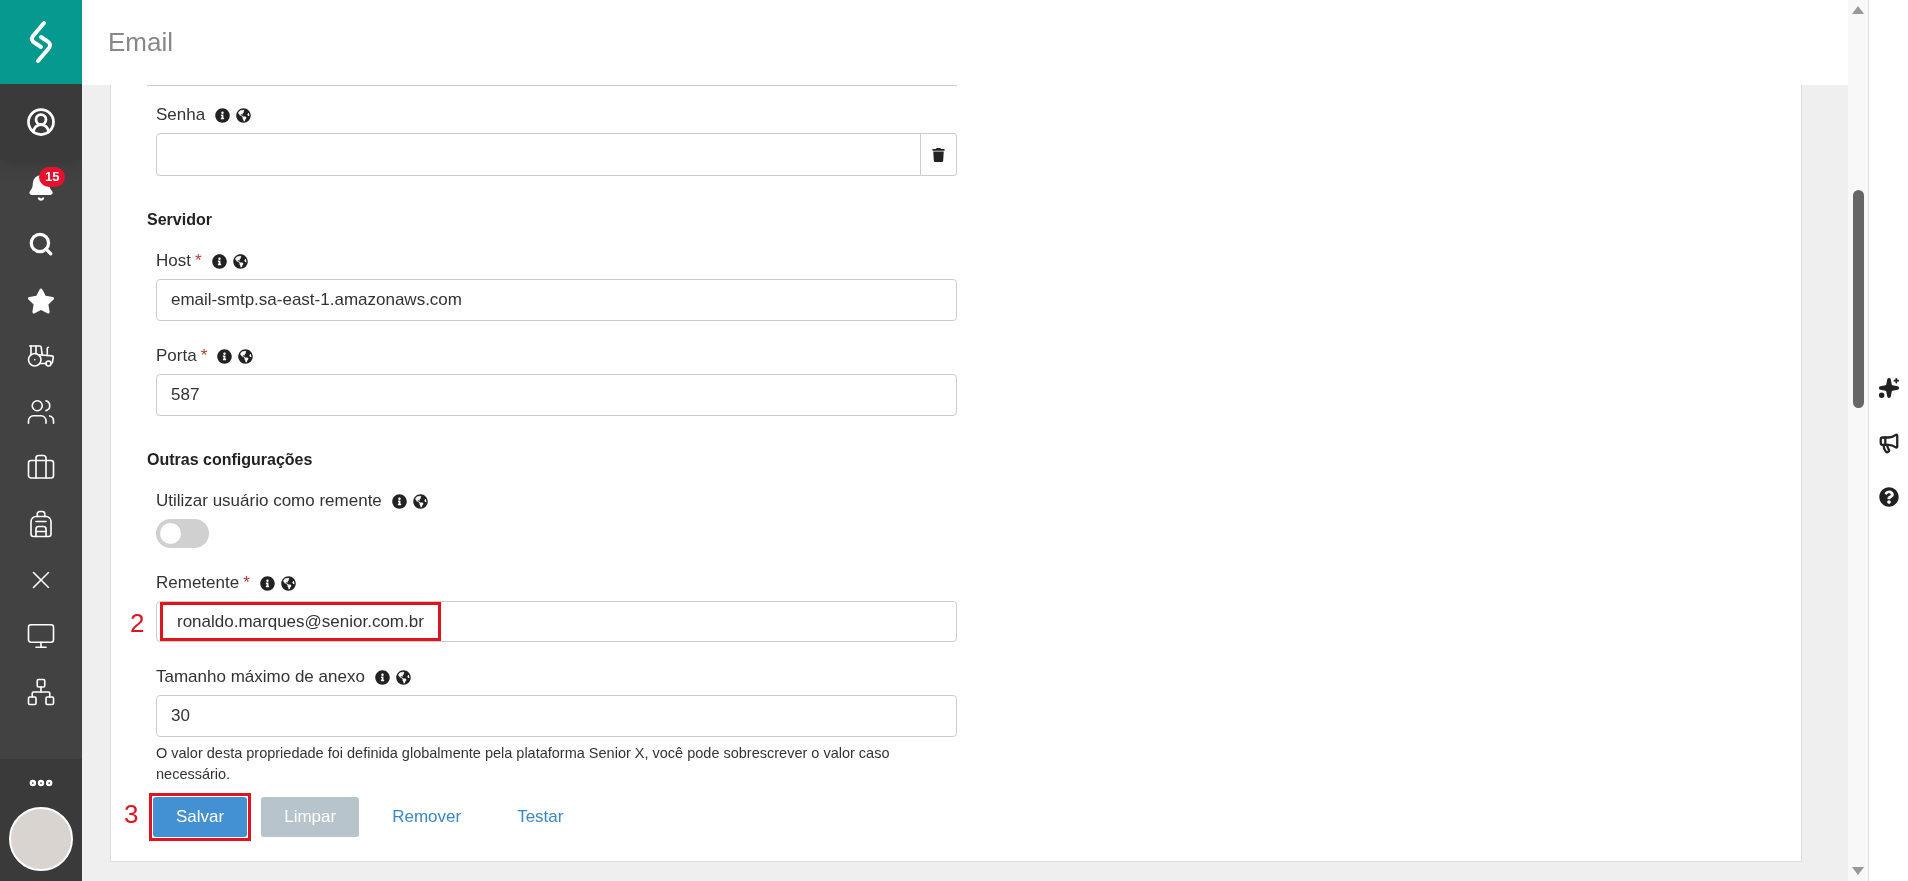 This screenshot has height=881, width=1908. Describe the element at coordinates (300, 621) in the screenshot. I see `highlighted-value: ronaldo.marques@senior.com.br` at that location.